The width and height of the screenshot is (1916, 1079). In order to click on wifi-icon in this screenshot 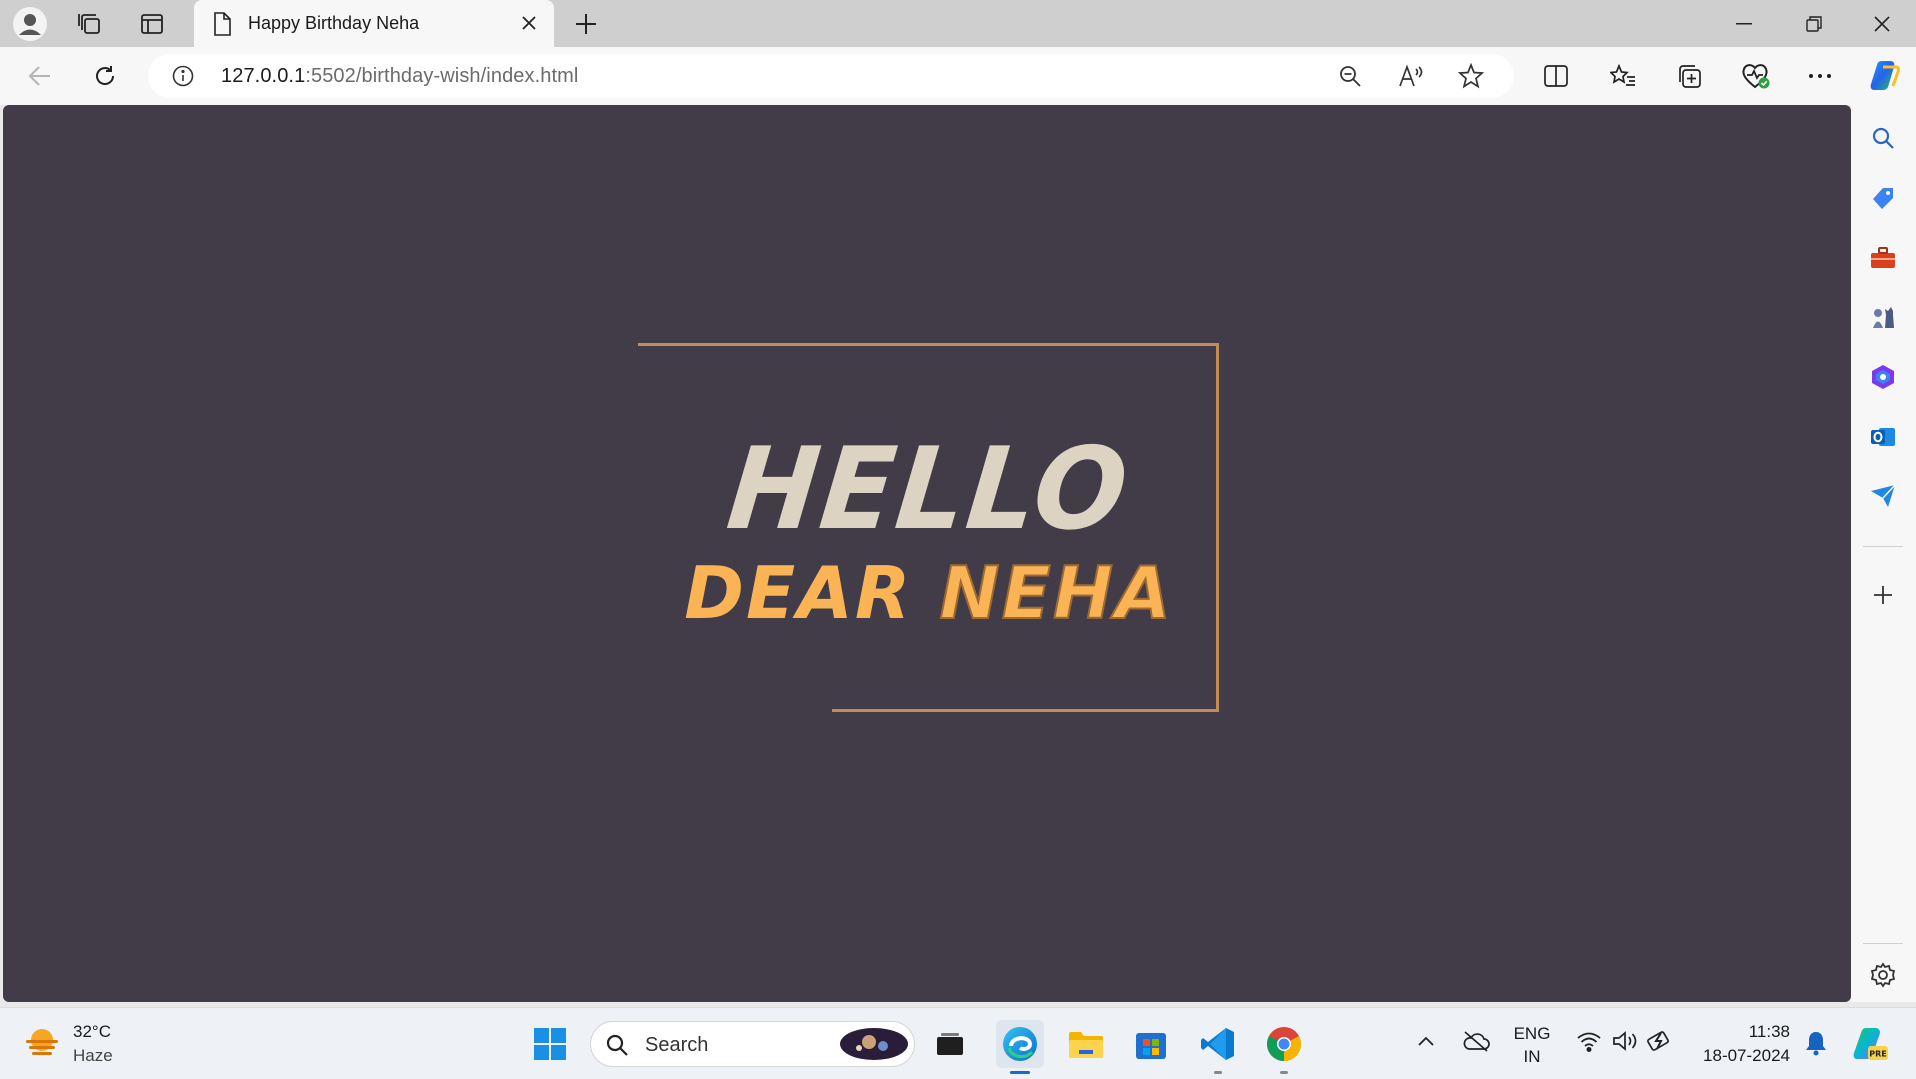, I will do `click(1589, 1043)`.